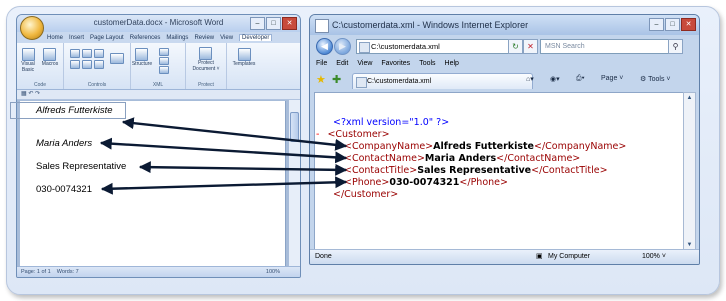 The image size is (726, 301). What do you see at coordinates (580, 79) in the screenshot?
I see `print-icon: ⎙▾` at bounding box center [580, 79].